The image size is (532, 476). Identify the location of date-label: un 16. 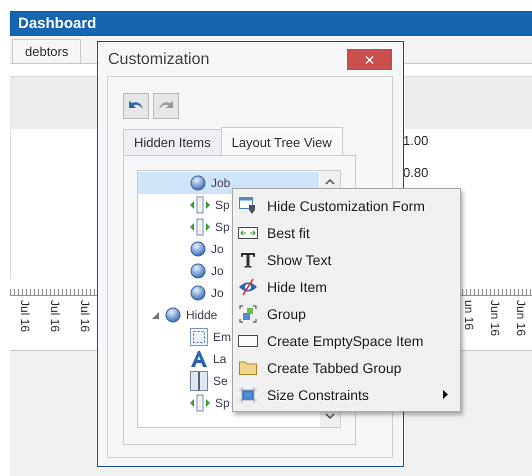
(469, 316).